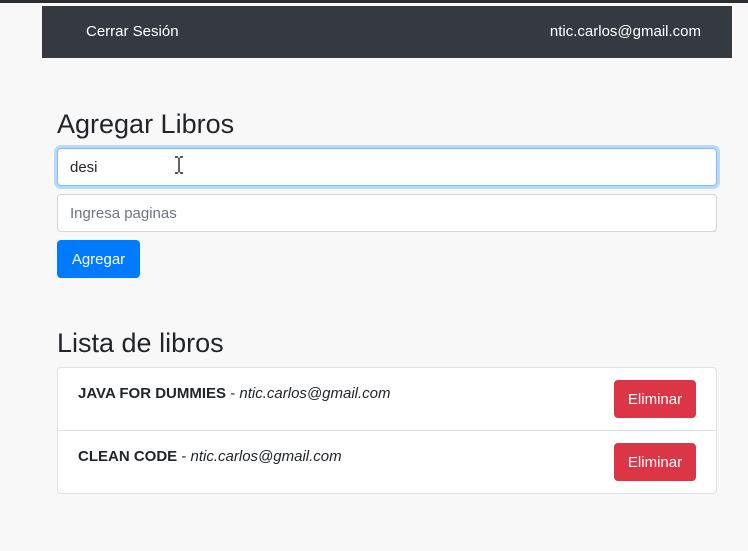 Image resolution: width=748 pixels, height=551 pixels. Describe the element at coordinates (98, 259) in the screenshot. I see `add-book-button: Agregar` at that location.